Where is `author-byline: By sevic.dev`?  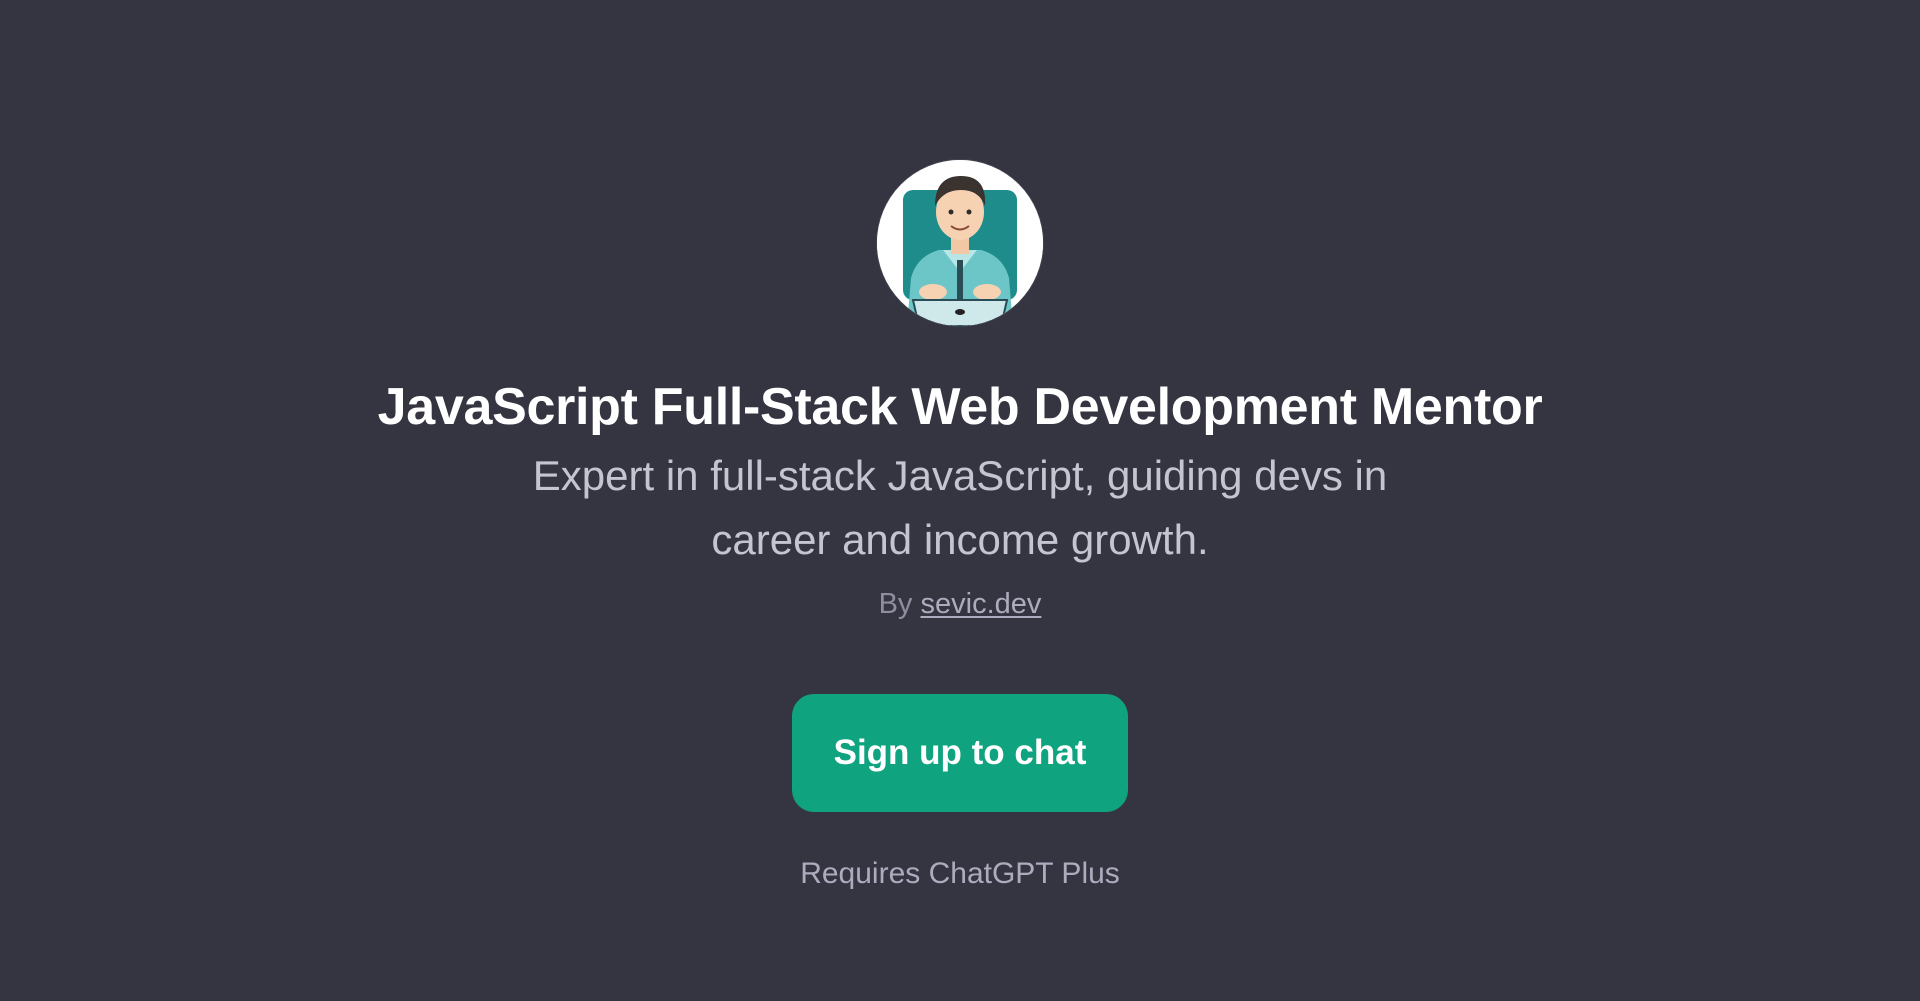
author-byline: By sevic.dev is located at coordinates (960, 604).